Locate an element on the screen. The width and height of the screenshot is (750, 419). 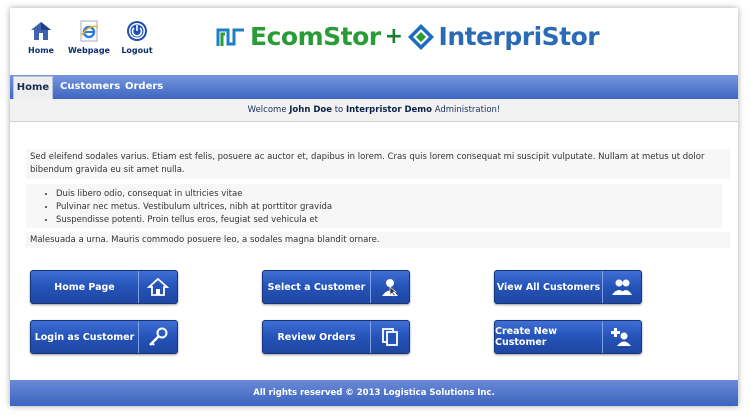
main-nav: Home Customers Orders is located at coordinates (374, 87).